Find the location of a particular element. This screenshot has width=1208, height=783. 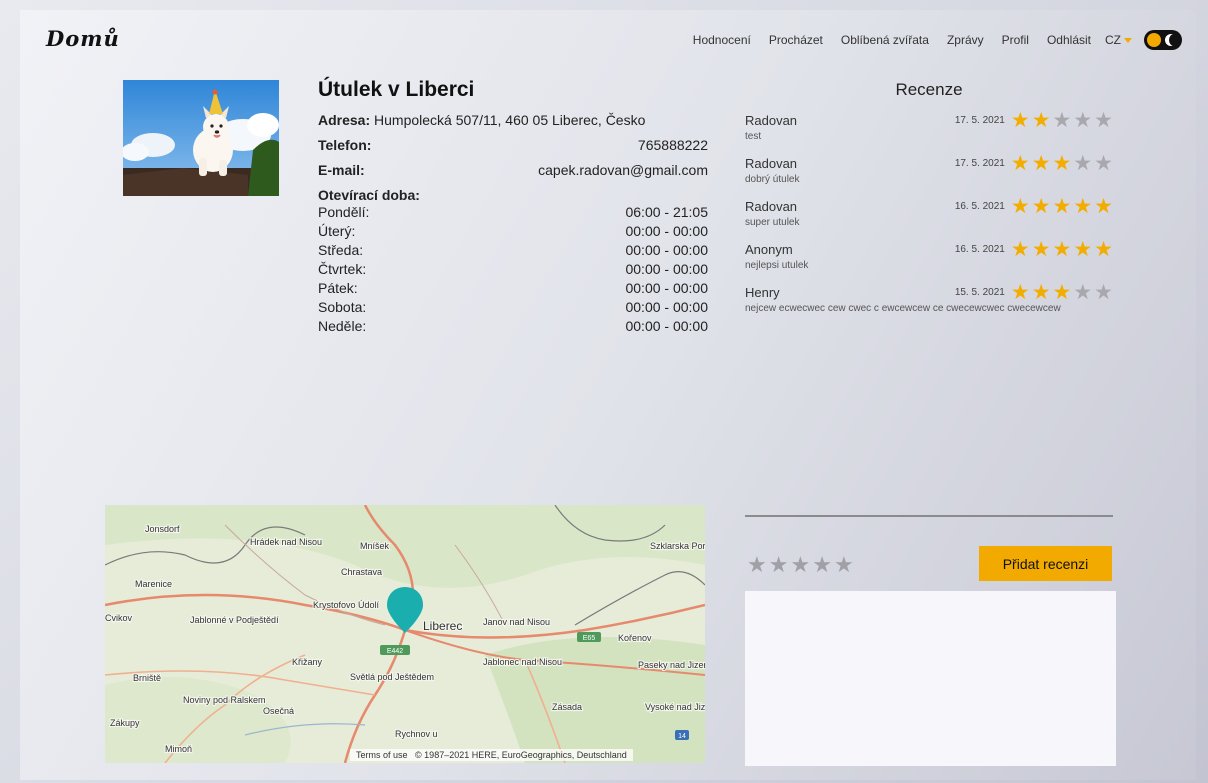

nav-favorite-animals: Oblíbená zvířata is located at coordinates (885, 40).